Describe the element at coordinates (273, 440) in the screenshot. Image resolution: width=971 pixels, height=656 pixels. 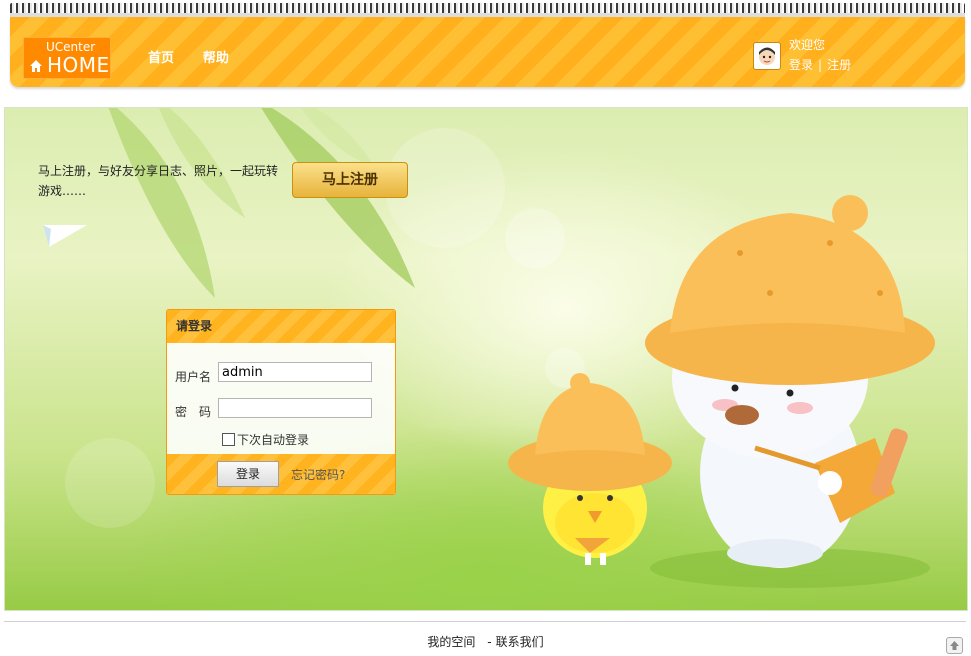
I see `remember-me-label: 下次自动登录` at that location.